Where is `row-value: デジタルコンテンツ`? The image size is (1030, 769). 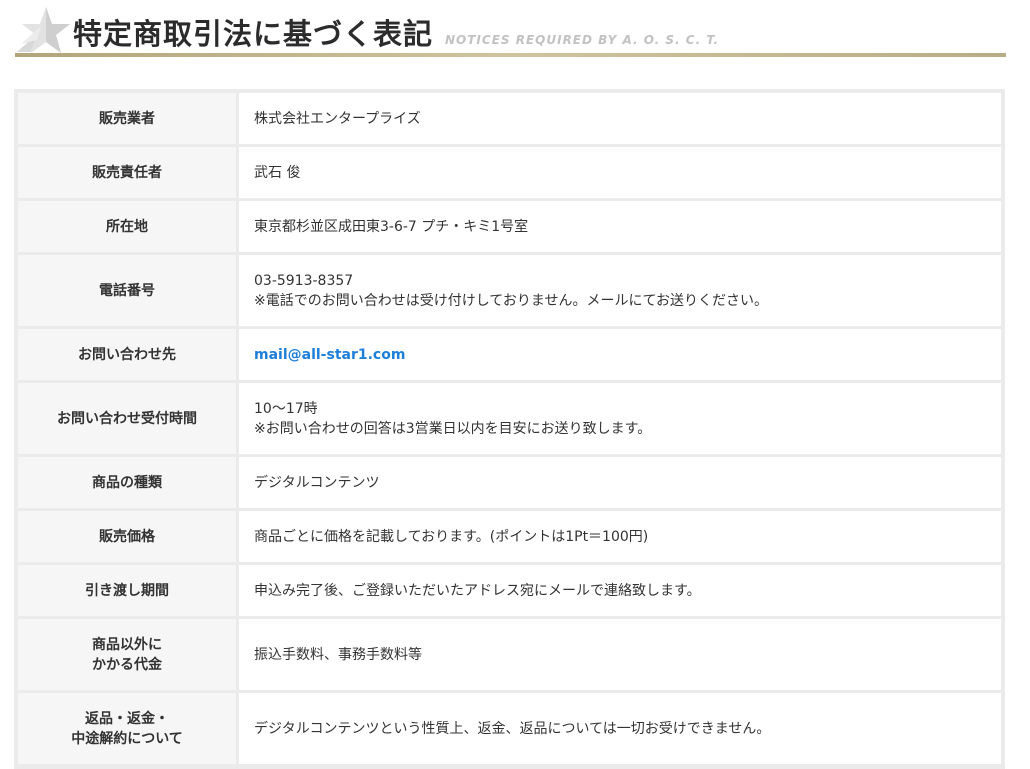
row-value: デジタルコンテンツ is located at coordinates (620, 484).